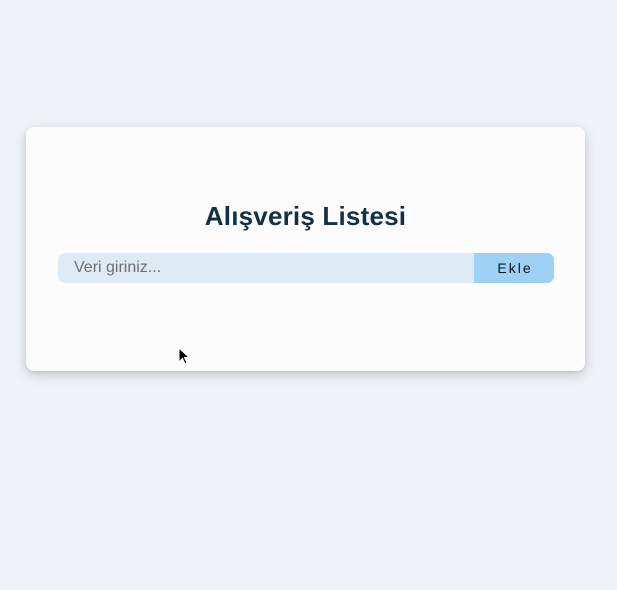 This screenshot has width=617, height=590. I want to click on add-item-form: Ekle, so click(306, 268).